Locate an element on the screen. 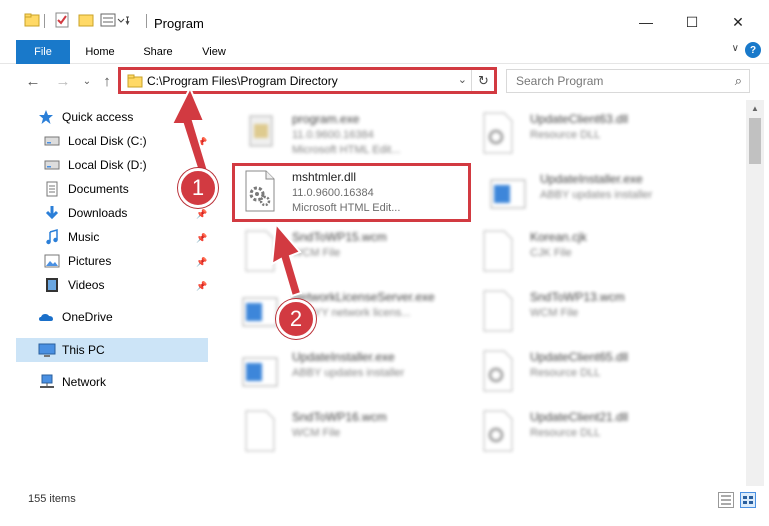 This screenshot has width=769, height=526. exe-icon is located at coordinates (260, 133).